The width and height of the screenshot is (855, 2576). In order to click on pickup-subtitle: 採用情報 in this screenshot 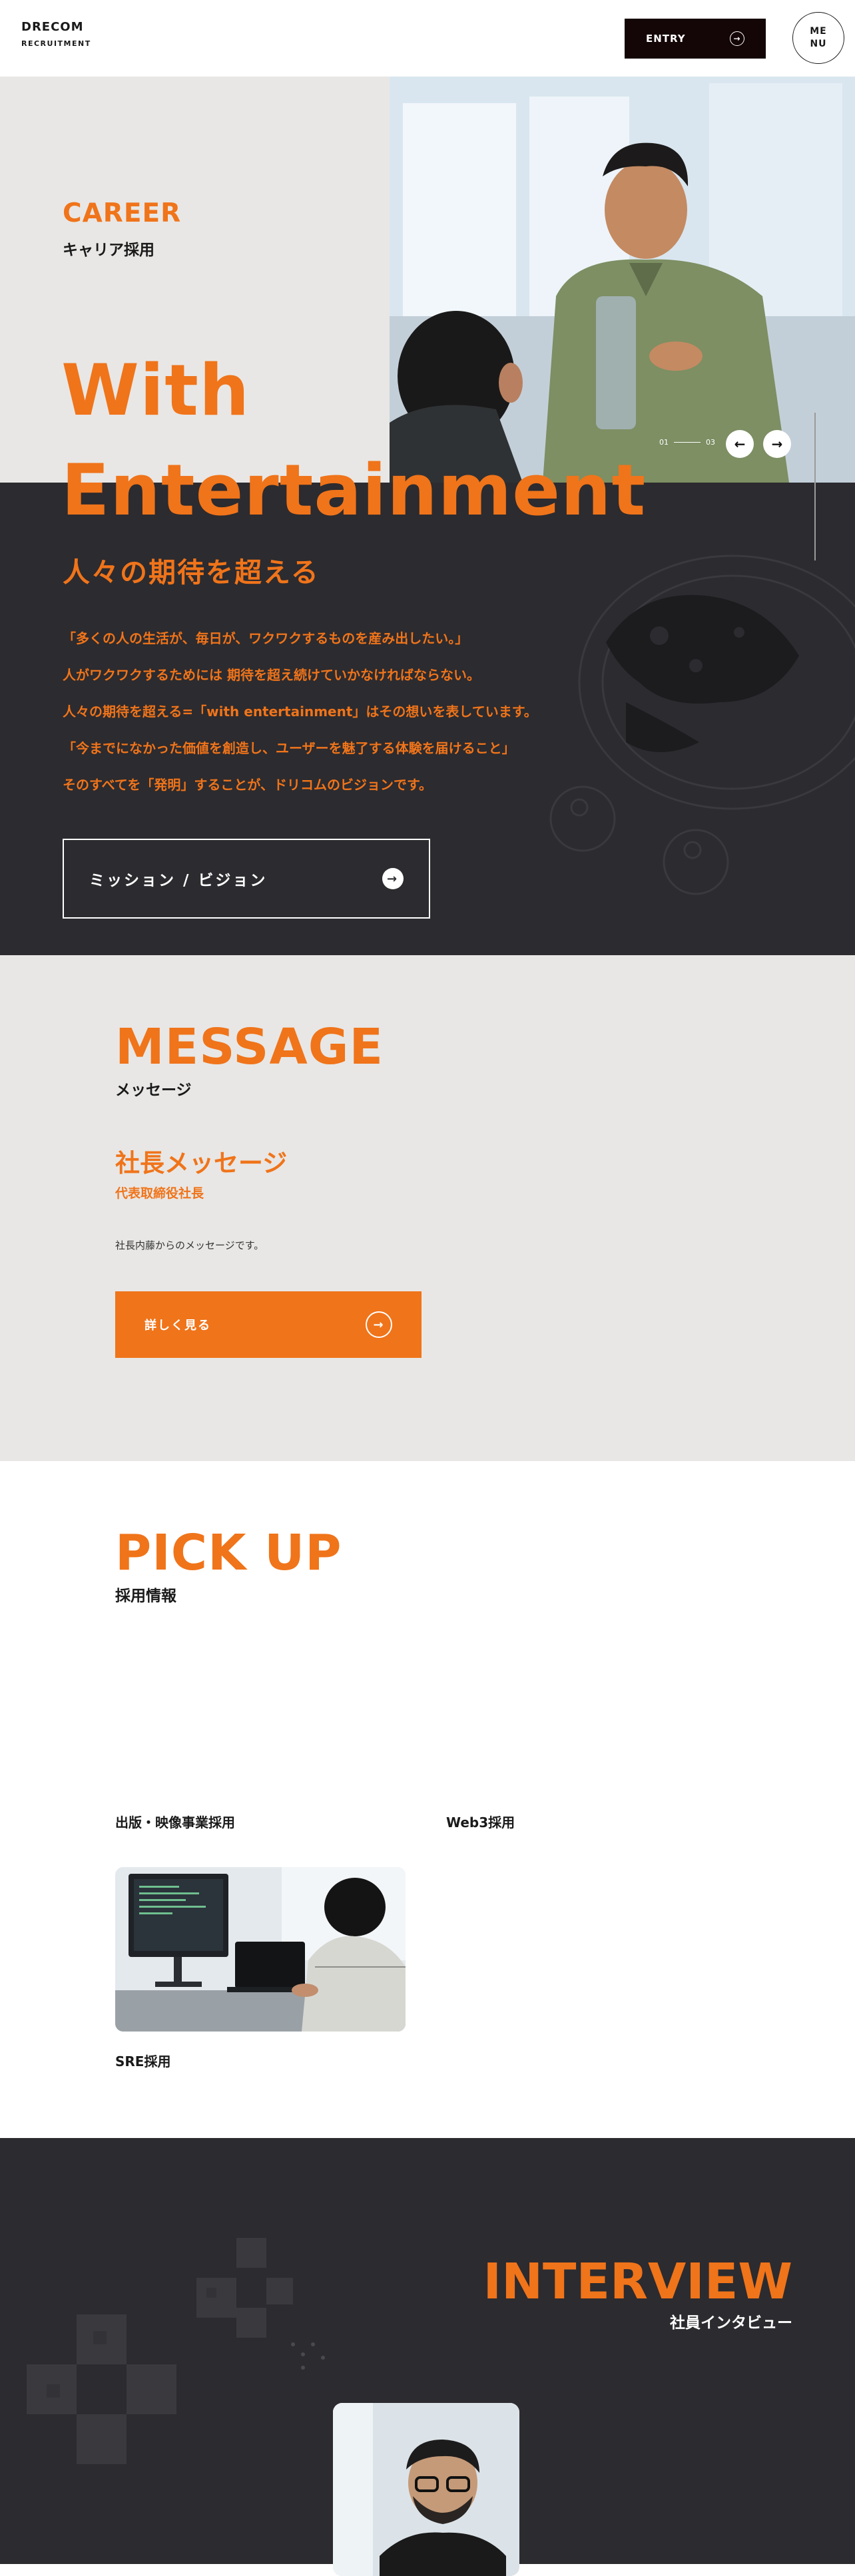, I will do `click(145, 1596)`.